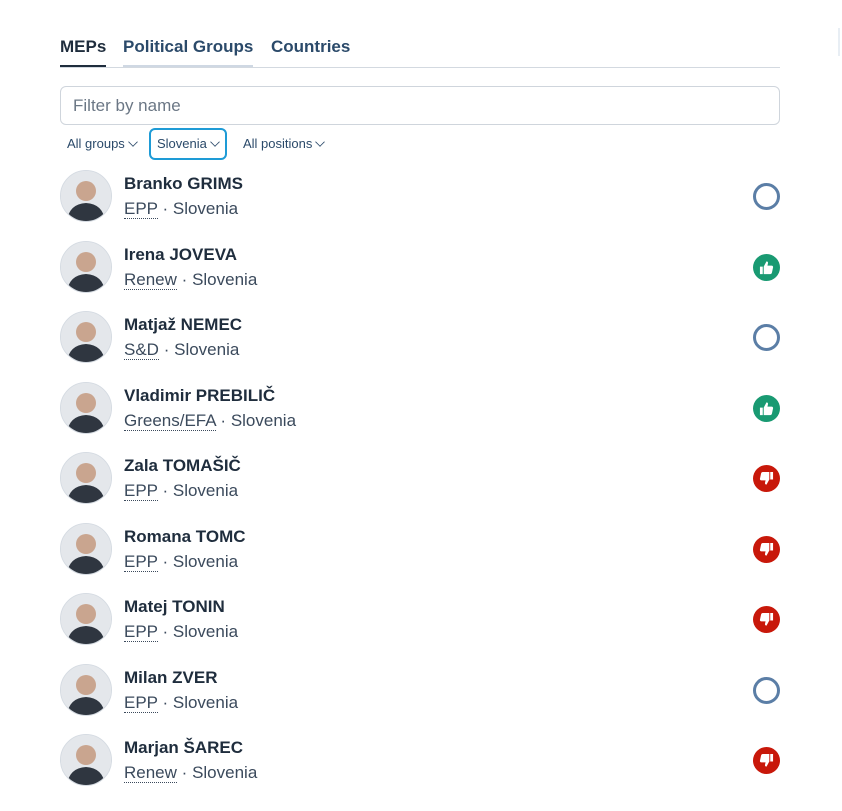 Image resolution: width=842 pixels, height=811 pixels. Describe the element at coordinates (420, 408) in the screenshot. I see `mep-row: Vladimir PREBILIČ Greens/EFA · Slovenia` at that location.